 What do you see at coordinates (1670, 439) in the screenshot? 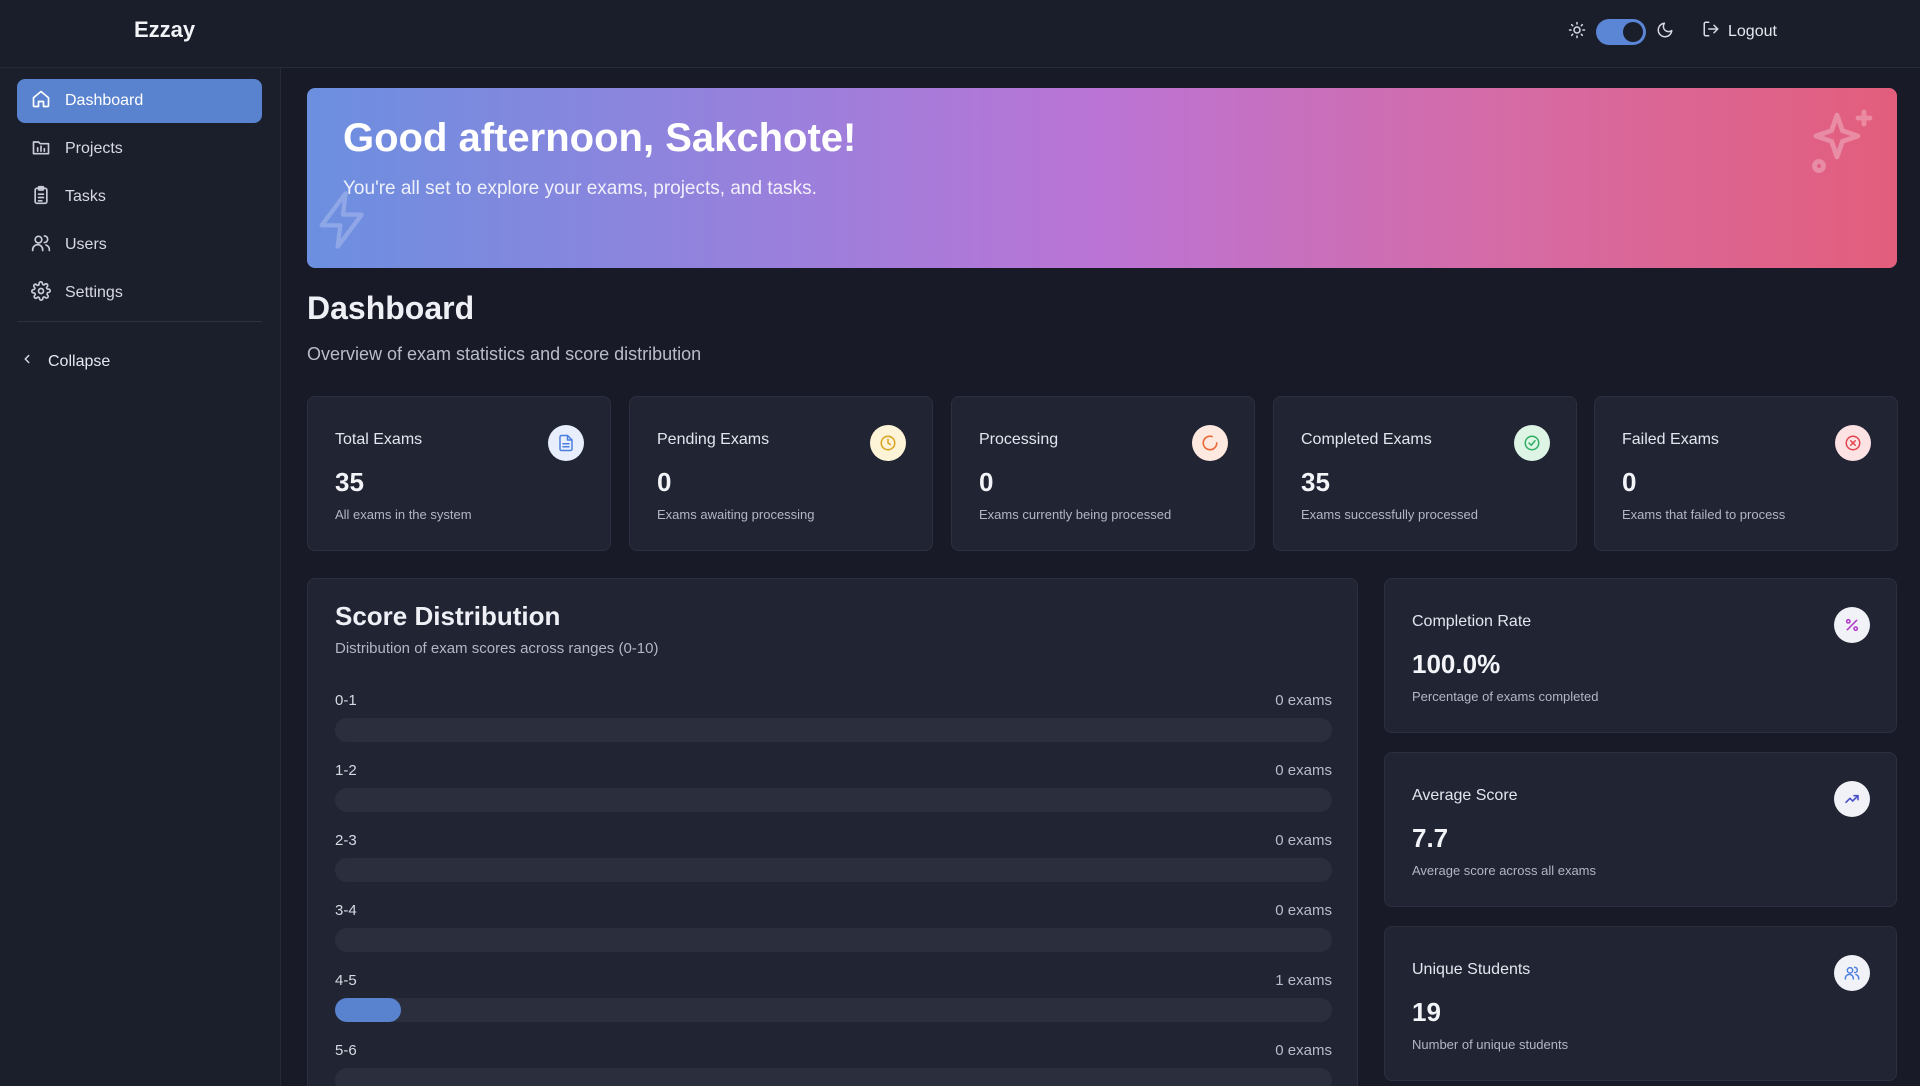
I see `stat-label: Failed Exams` at bounding box center [1670, 439].